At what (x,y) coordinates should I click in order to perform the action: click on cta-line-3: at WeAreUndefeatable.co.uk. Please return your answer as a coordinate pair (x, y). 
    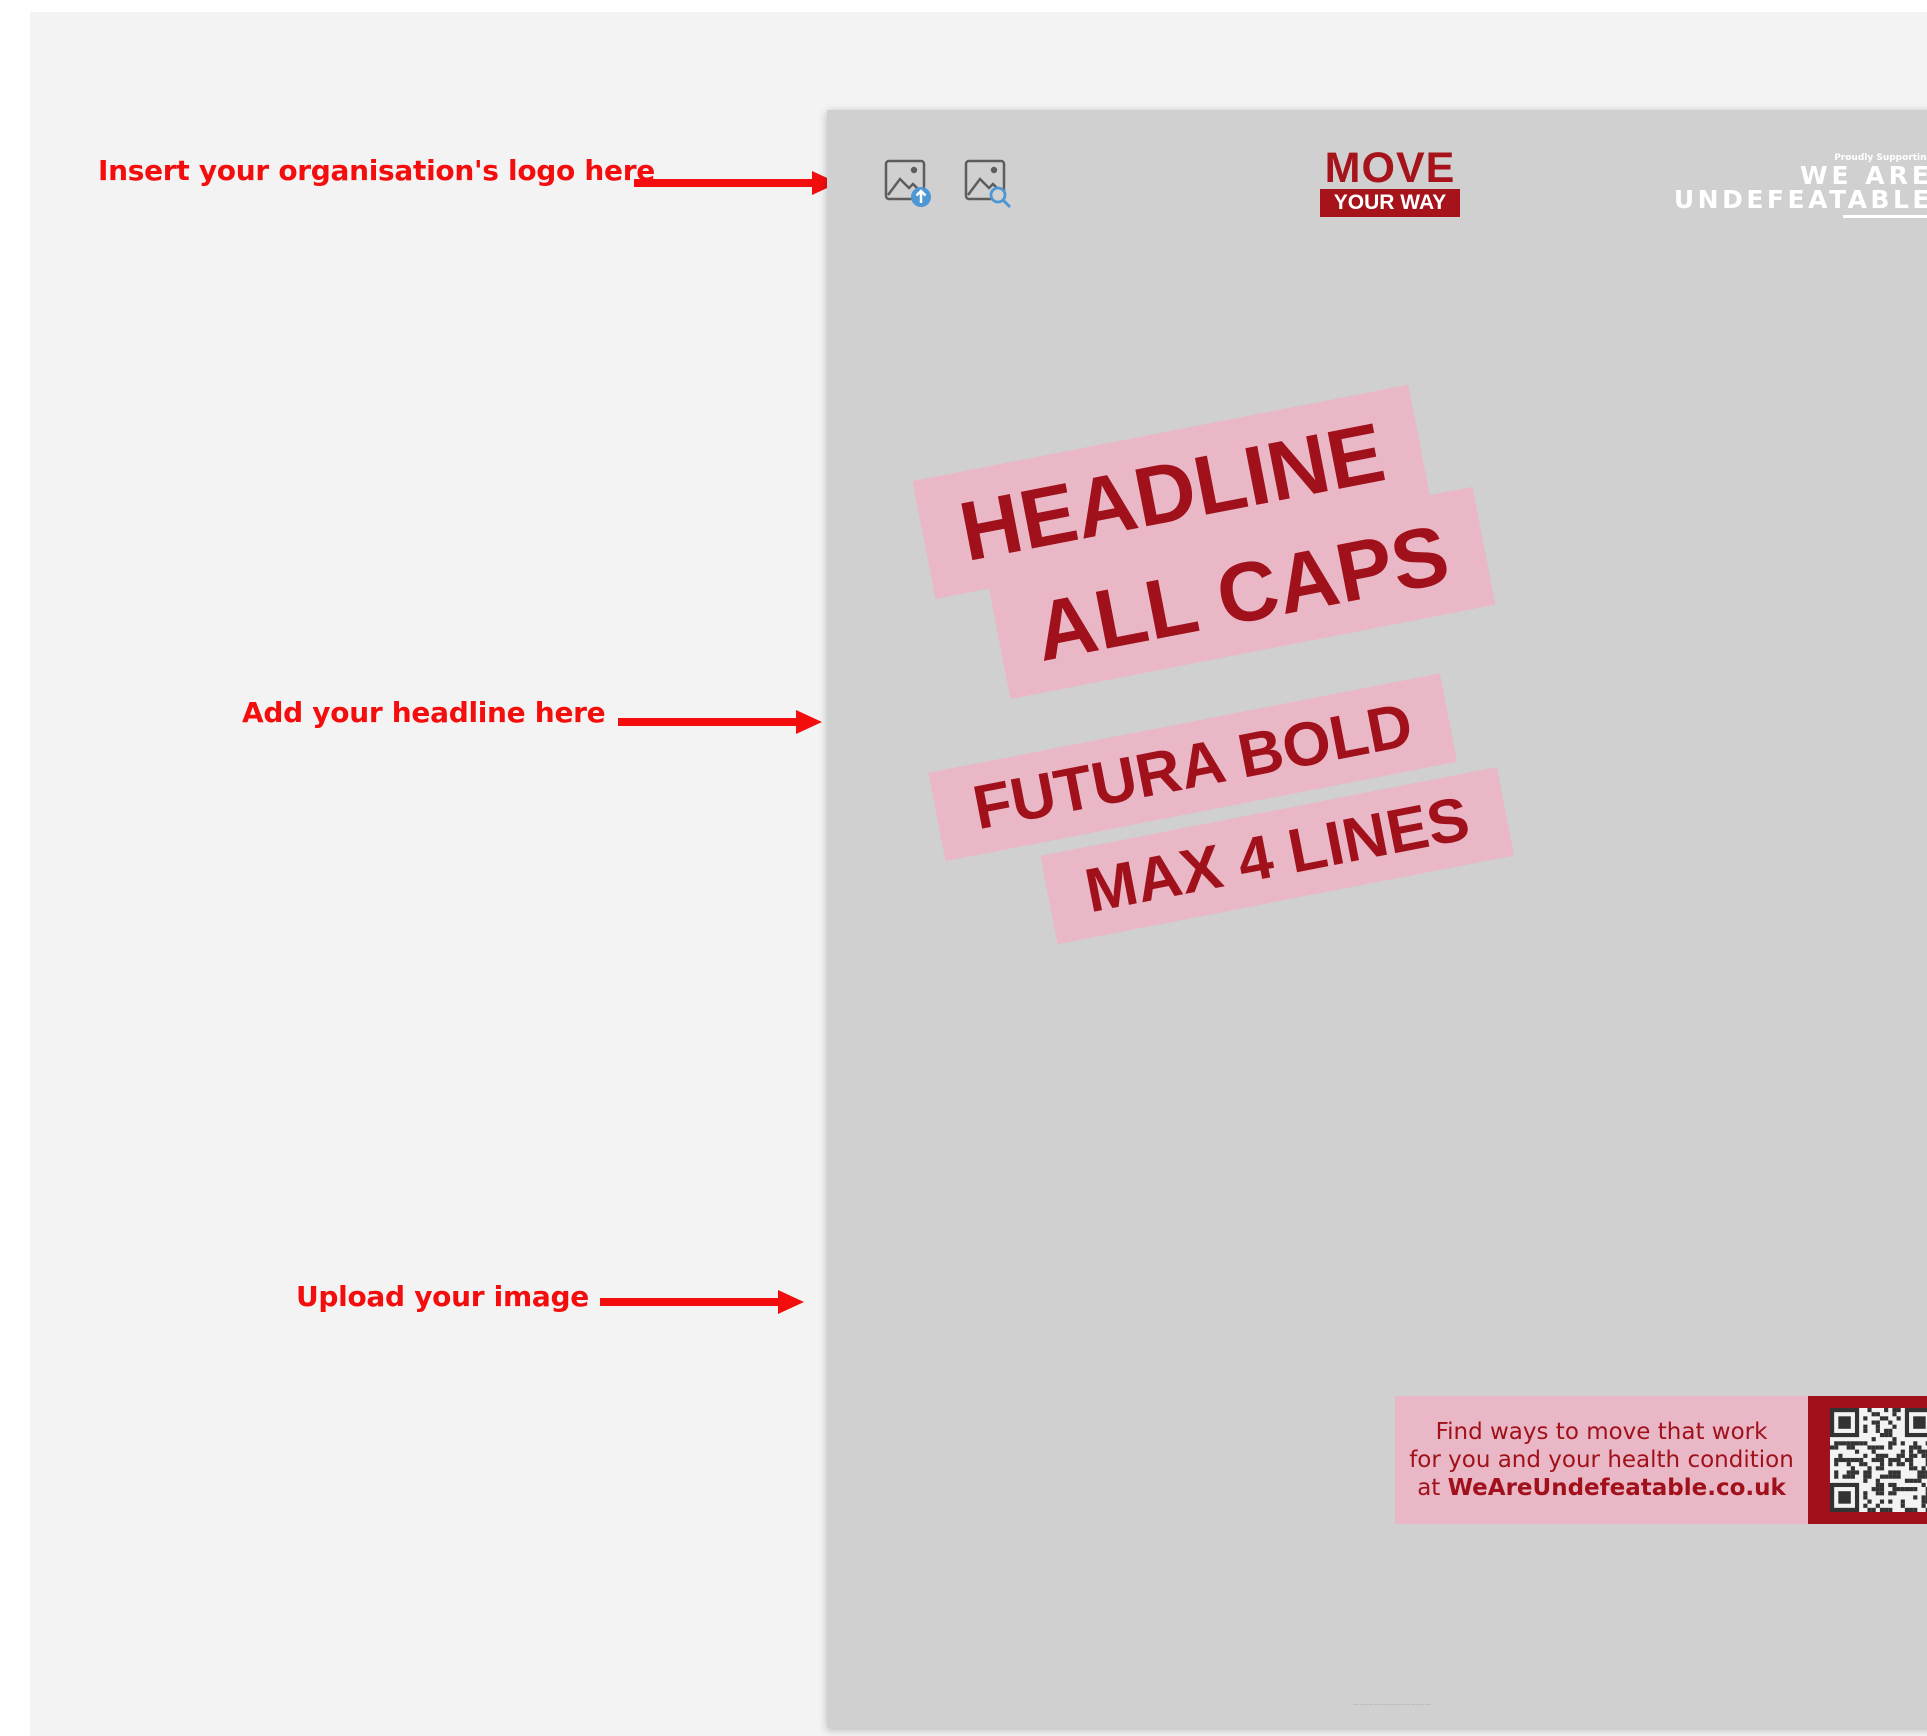
    Looking at the image, I should click on (1601, 1488).